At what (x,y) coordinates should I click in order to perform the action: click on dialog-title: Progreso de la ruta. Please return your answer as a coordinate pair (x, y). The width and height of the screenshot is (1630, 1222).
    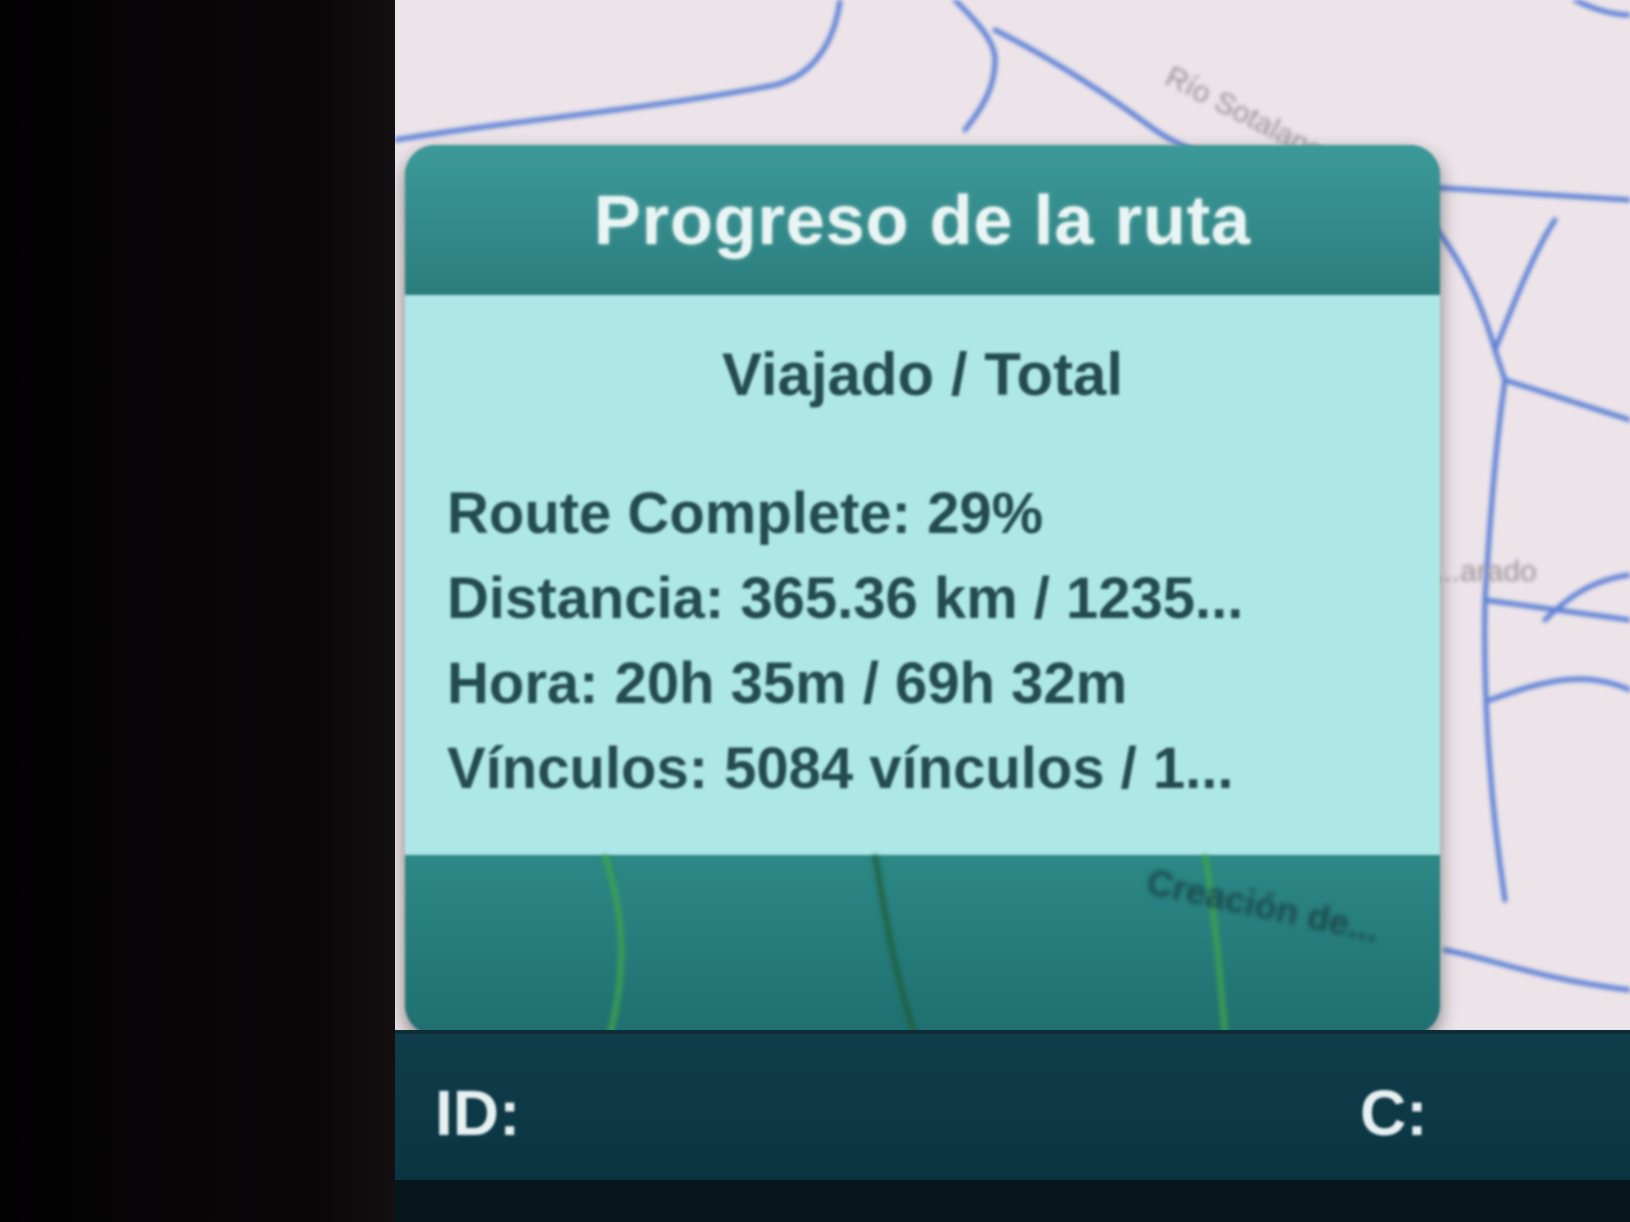
    Looking at the image, I should click on (922, 220).